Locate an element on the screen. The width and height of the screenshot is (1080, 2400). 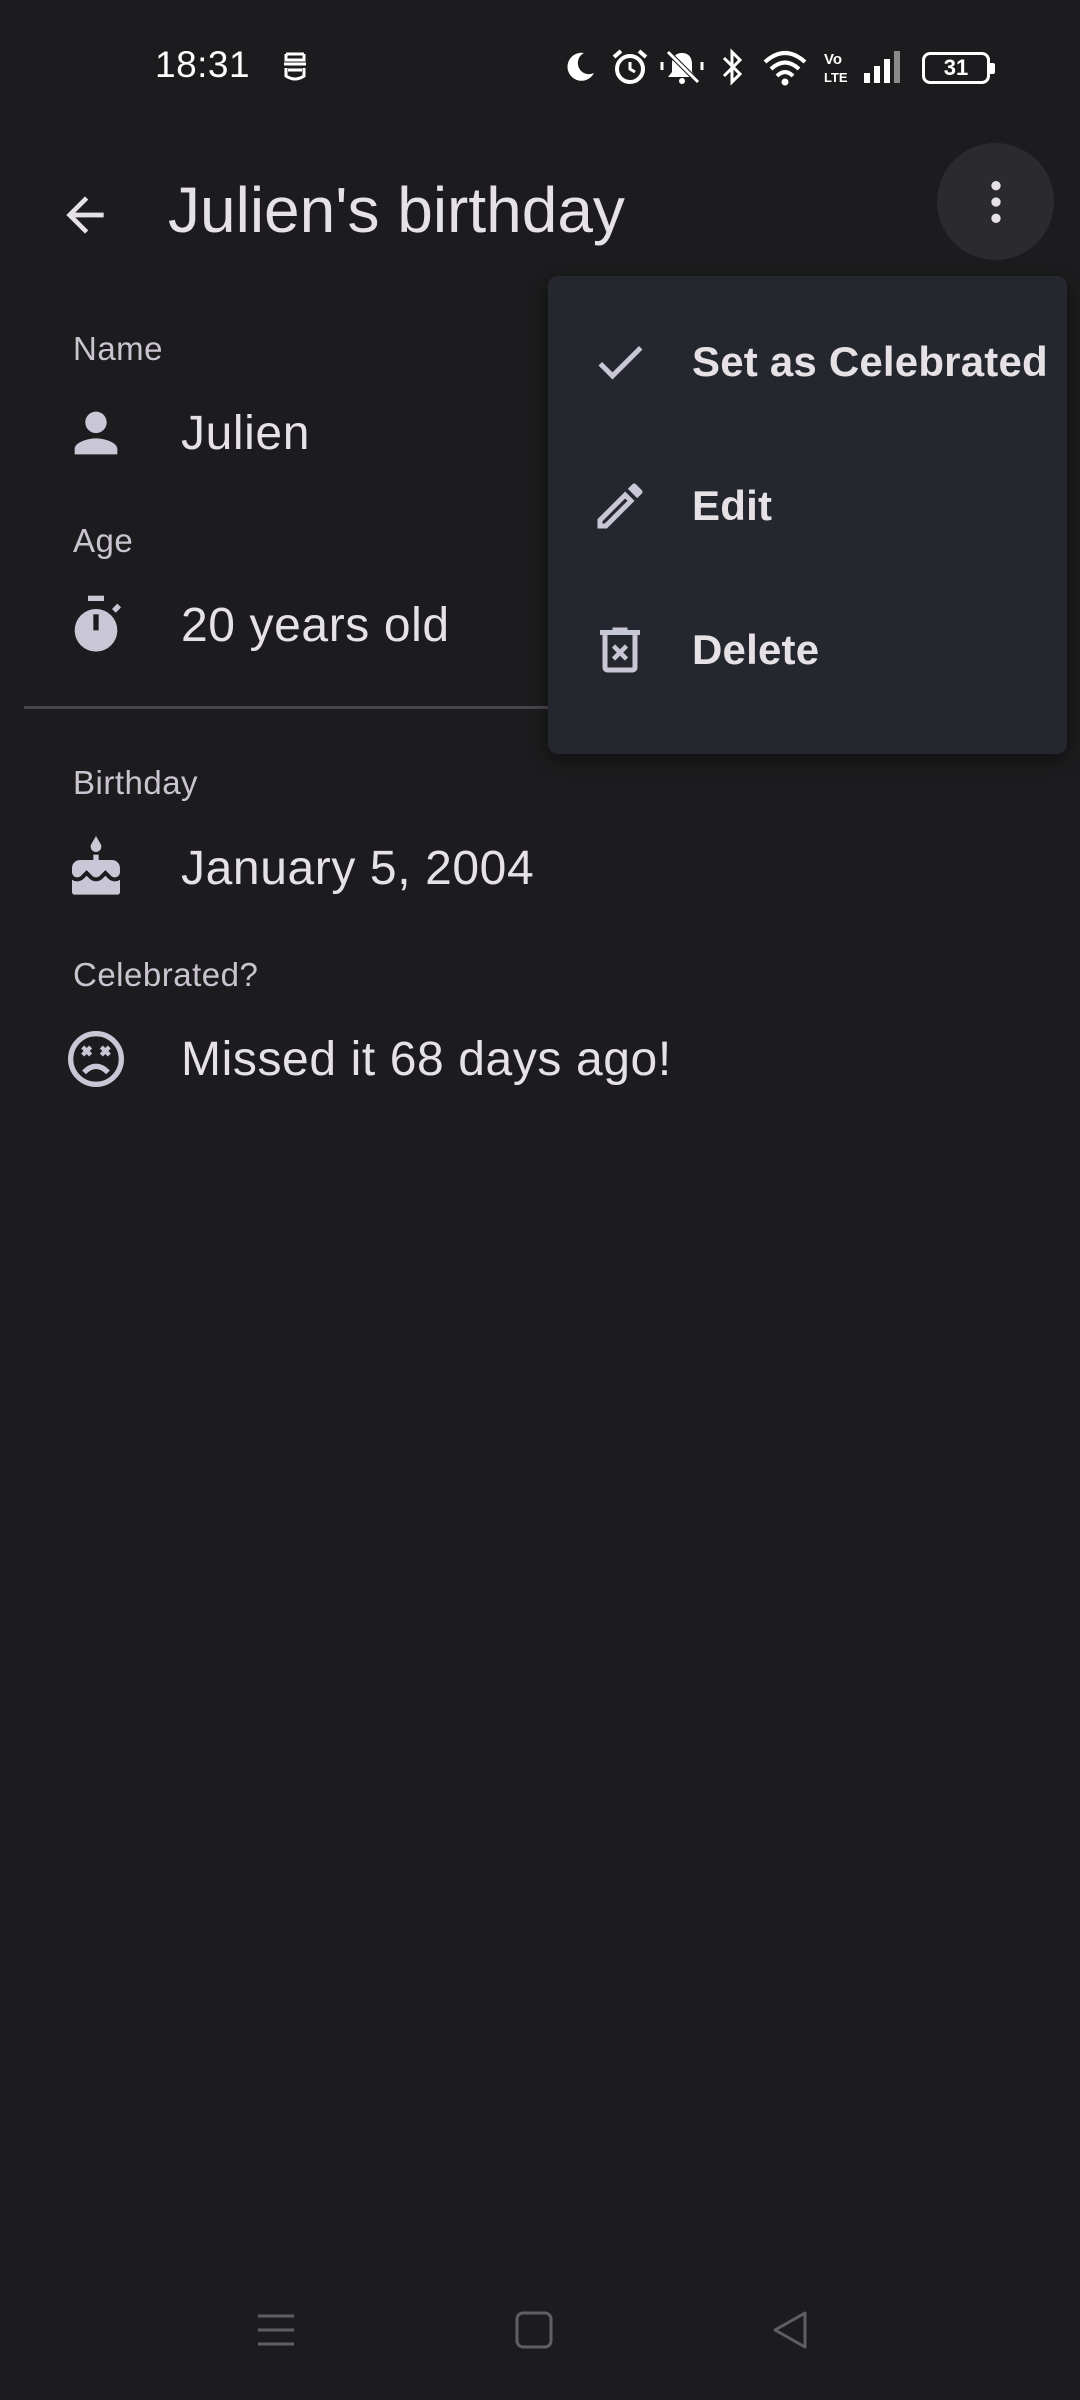
system-back-button is located at coordinates (791, 2330).